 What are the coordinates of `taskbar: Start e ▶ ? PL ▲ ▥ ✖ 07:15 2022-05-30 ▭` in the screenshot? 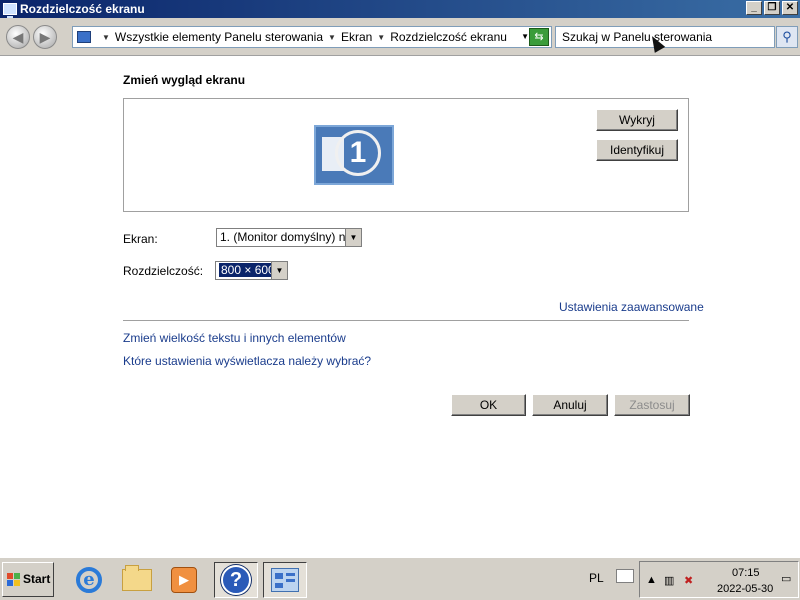 It's located at (400, 578).